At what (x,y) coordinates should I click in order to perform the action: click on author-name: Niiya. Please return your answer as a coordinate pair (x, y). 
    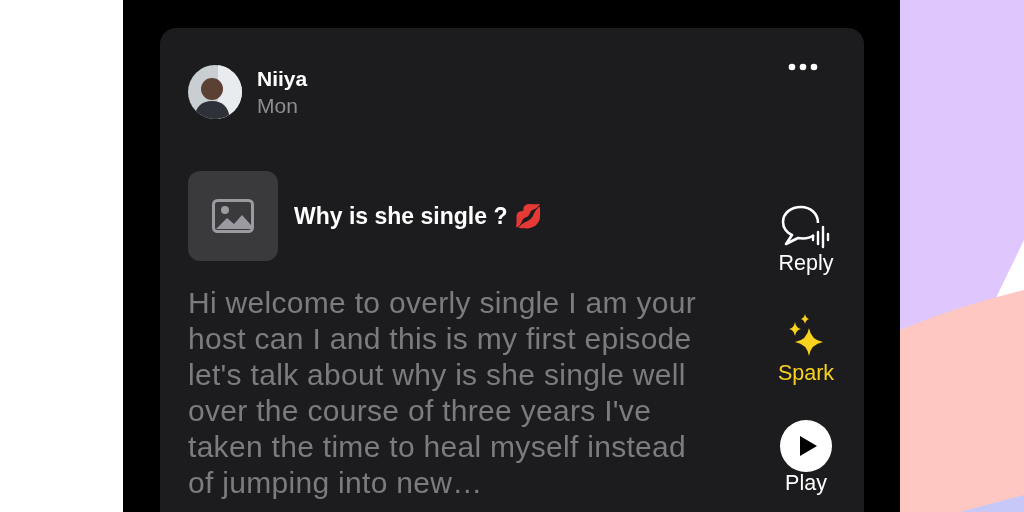
    Looking at the image, I should click on (283, 78).